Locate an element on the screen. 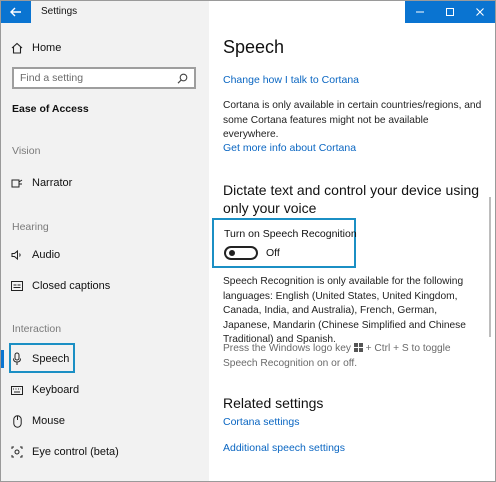 Image resolution: width=496 pixels, height=482 pixels. minimize-button is located at coordinates (420, 12).